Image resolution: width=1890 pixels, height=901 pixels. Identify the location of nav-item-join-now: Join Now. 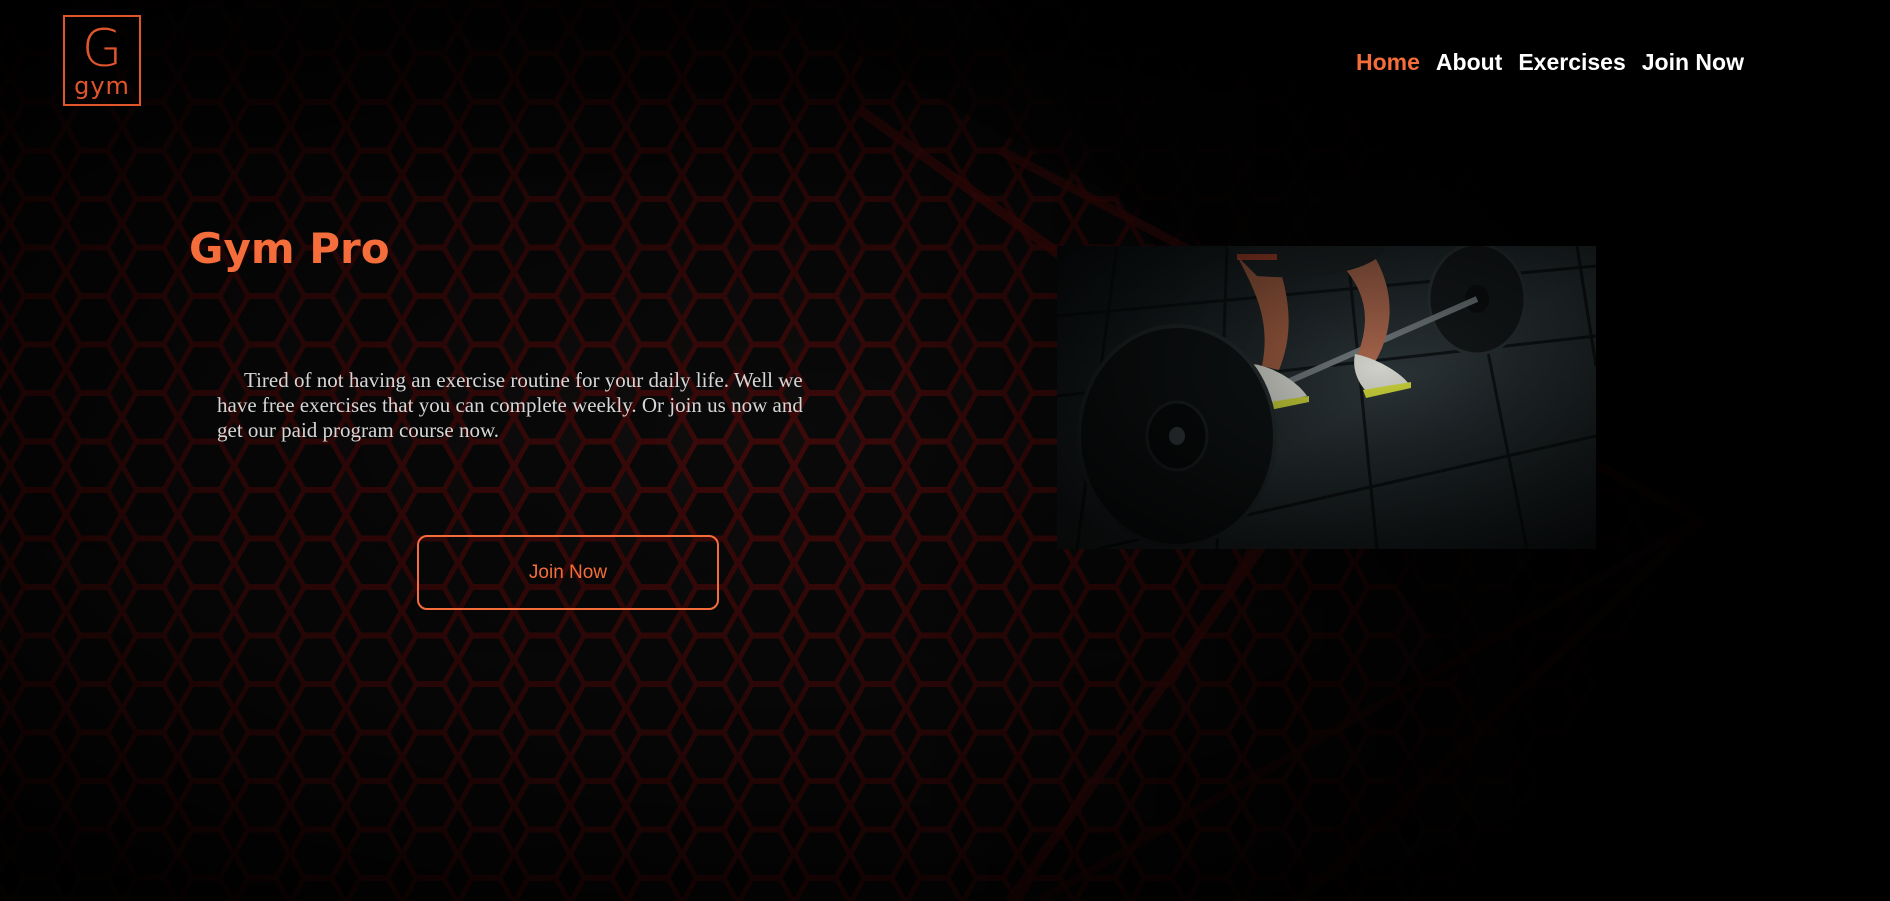
(1693, 62).